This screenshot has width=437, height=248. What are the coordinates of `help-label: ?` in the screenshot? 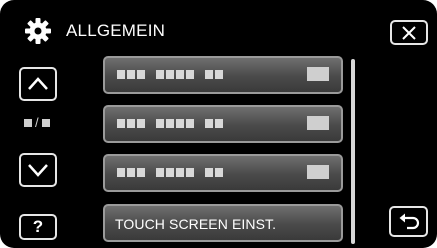 It's located at (38, 226).